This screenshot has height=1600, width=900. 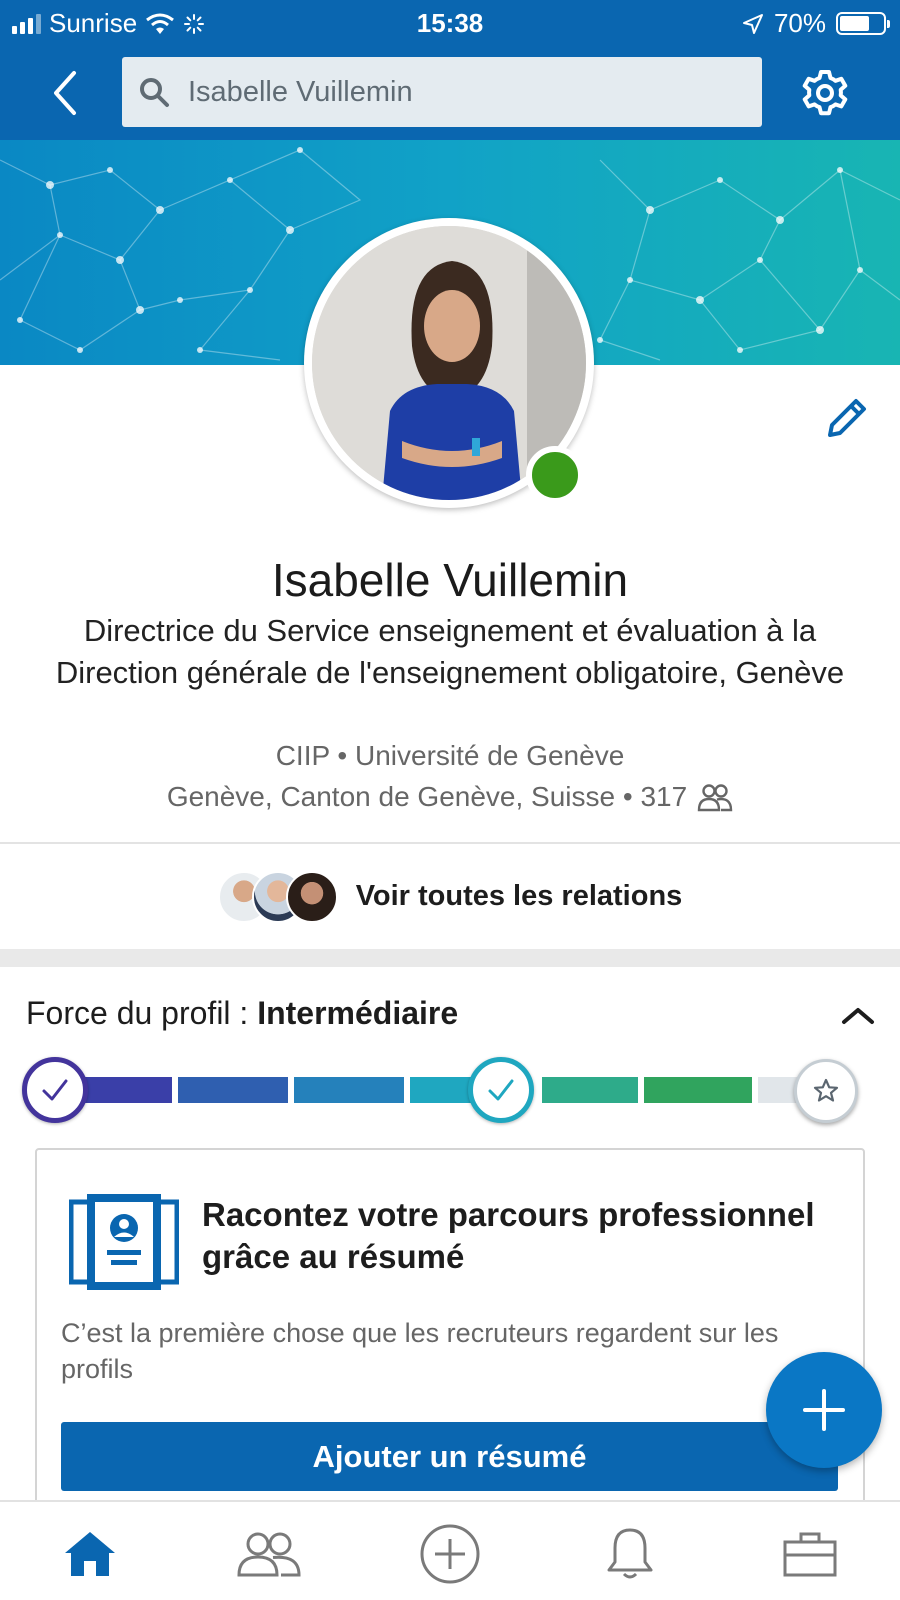 I want to click on tab-notifications, so click(x=630, y=1554).